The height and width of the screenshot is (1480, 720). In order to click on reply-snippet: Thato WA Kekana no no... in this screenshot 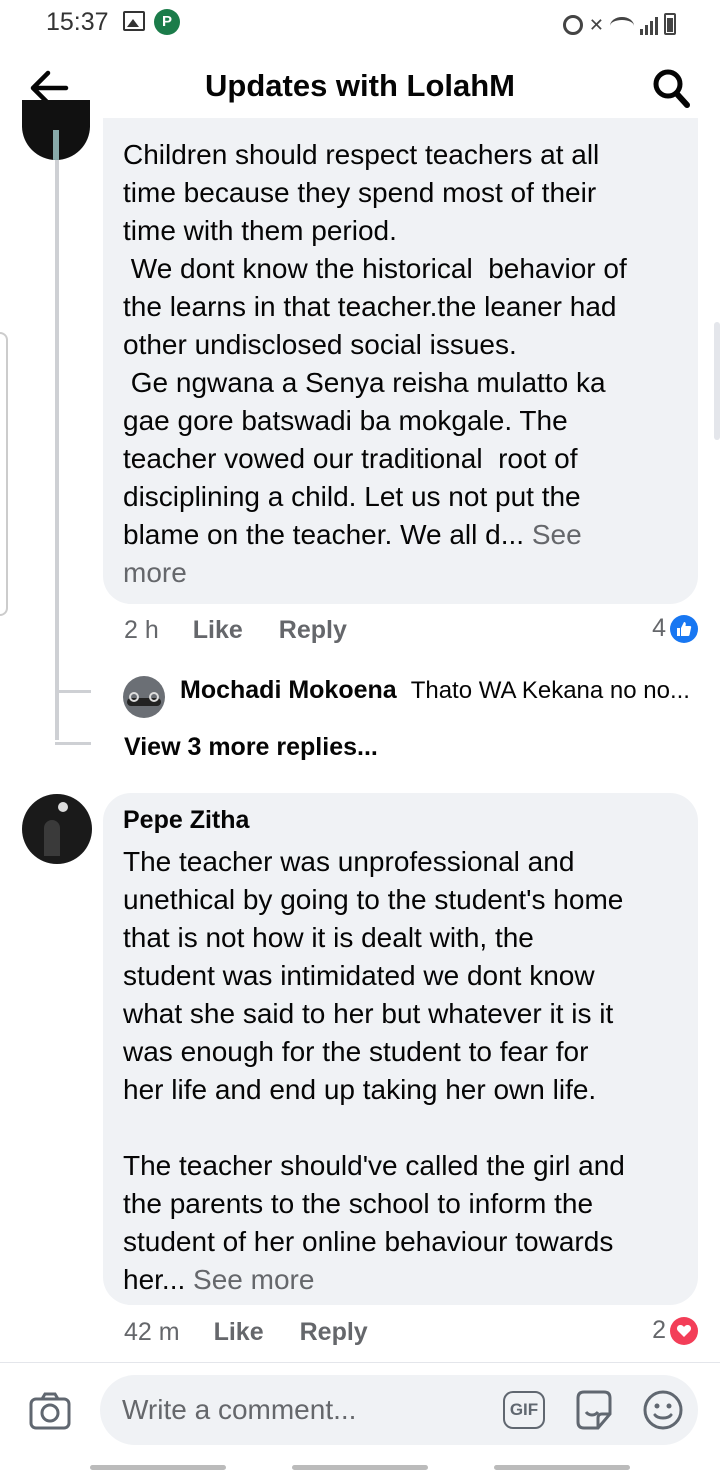, I will do `click(550, 690)`.